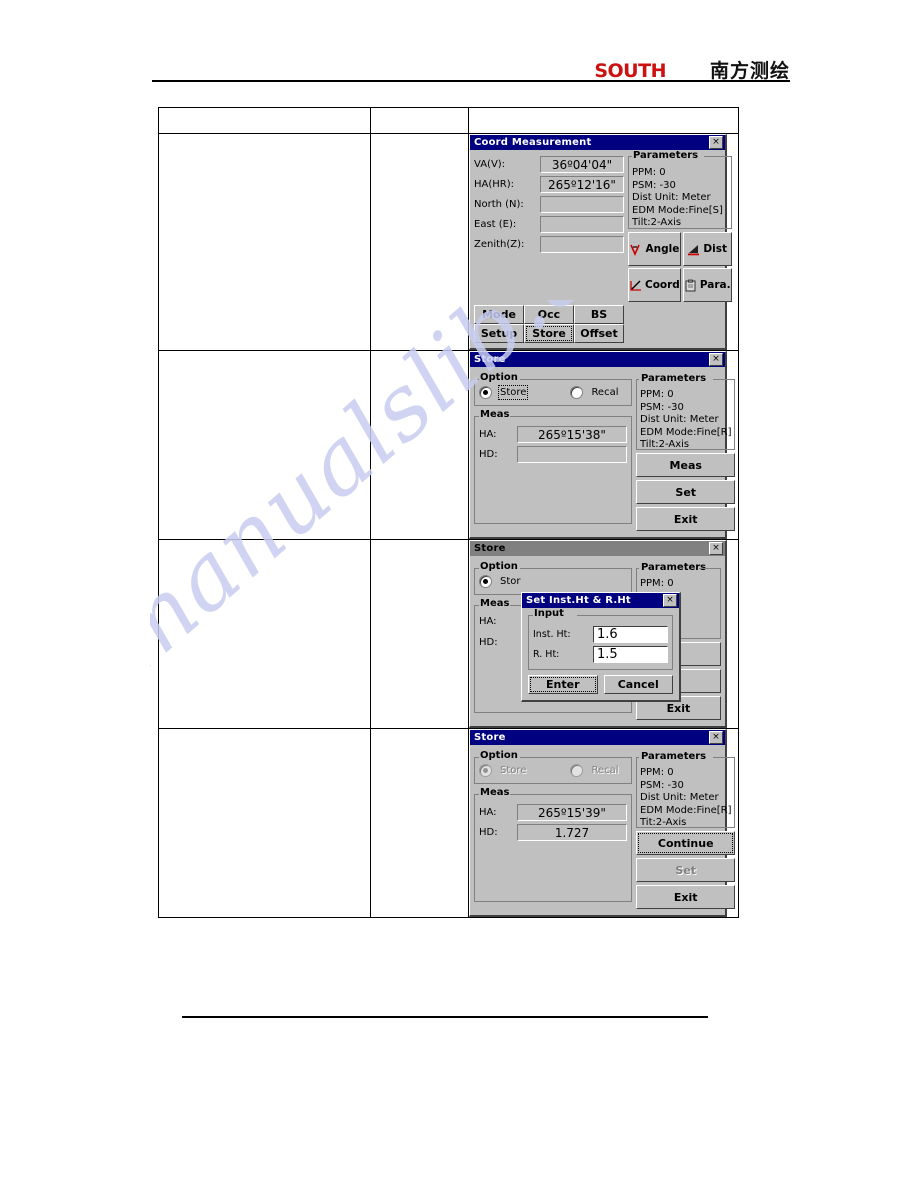  Describe the element at coordinates (694, 249) in the screenshot. I see `distance-icon` at that location.